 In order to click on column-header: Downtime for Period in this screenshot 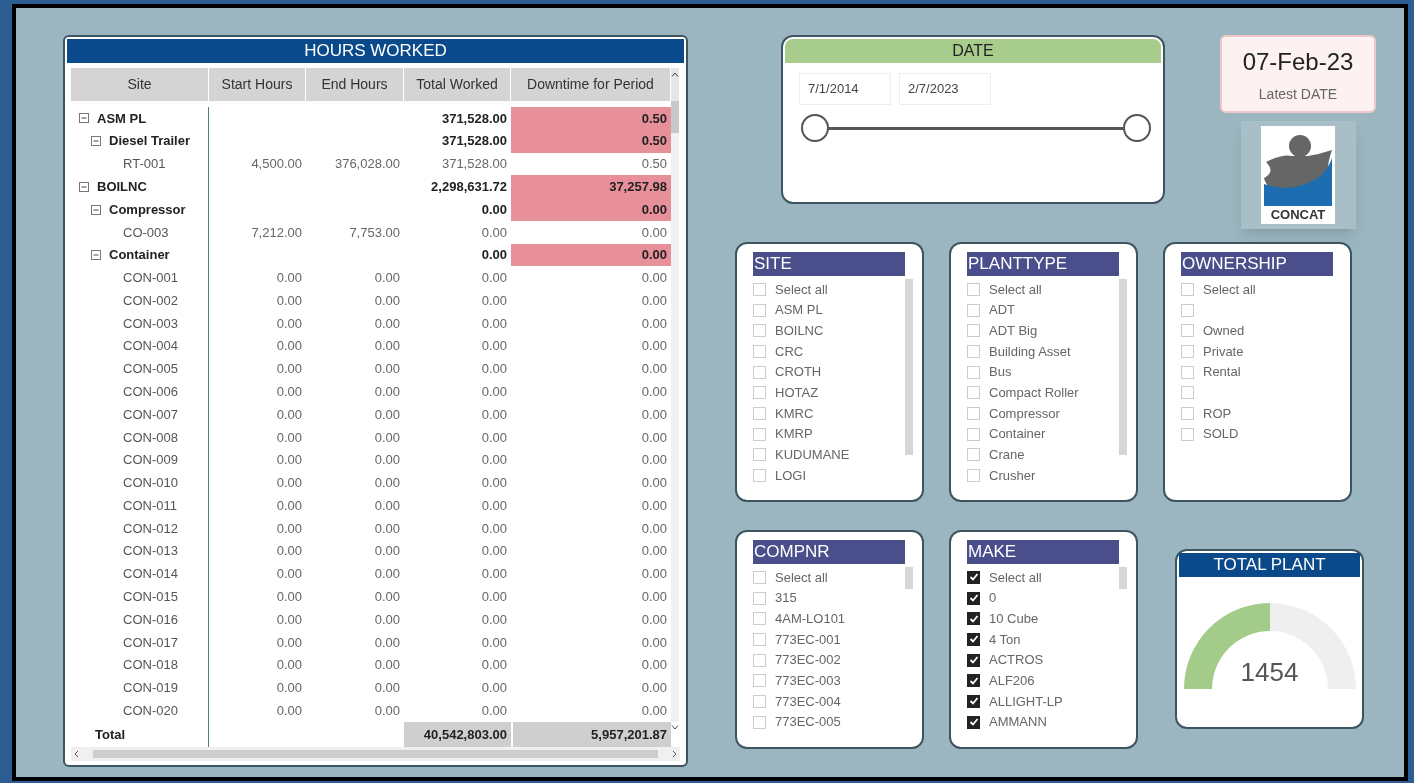, I will do `click(591, 84)`.